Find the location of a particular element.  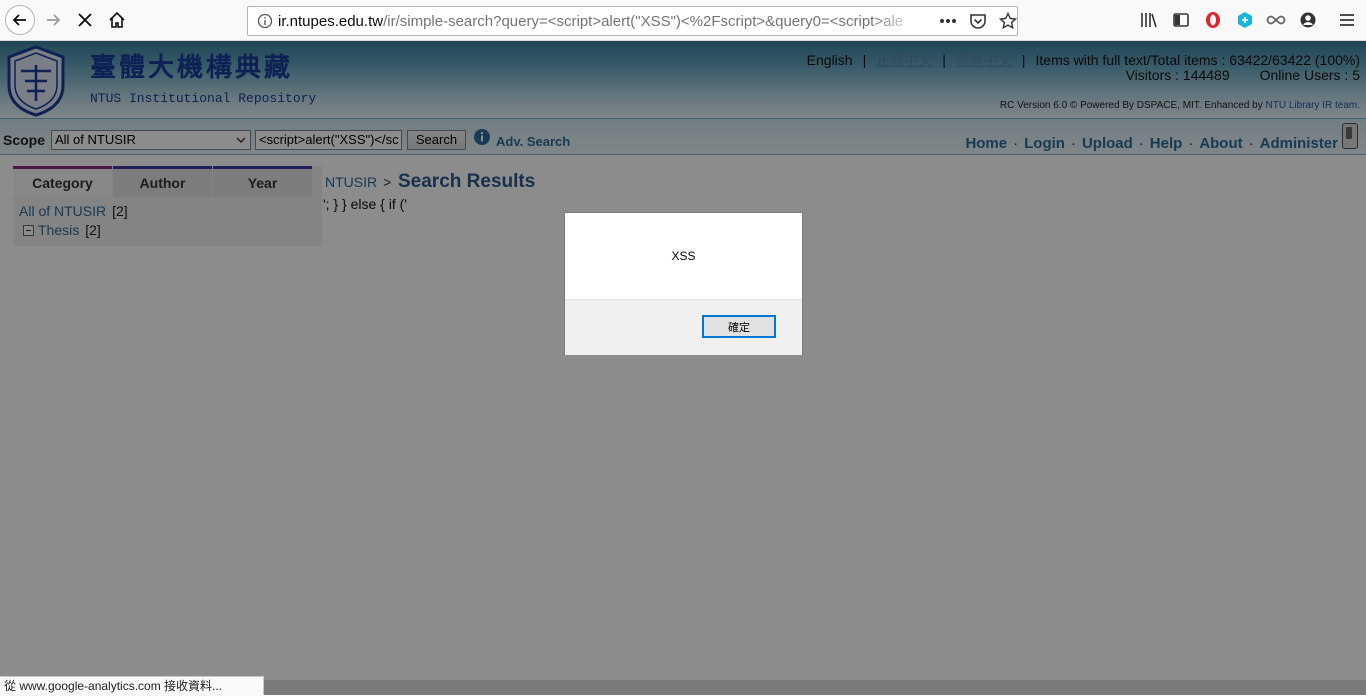

stop-button is located at coordinates (85, 20).